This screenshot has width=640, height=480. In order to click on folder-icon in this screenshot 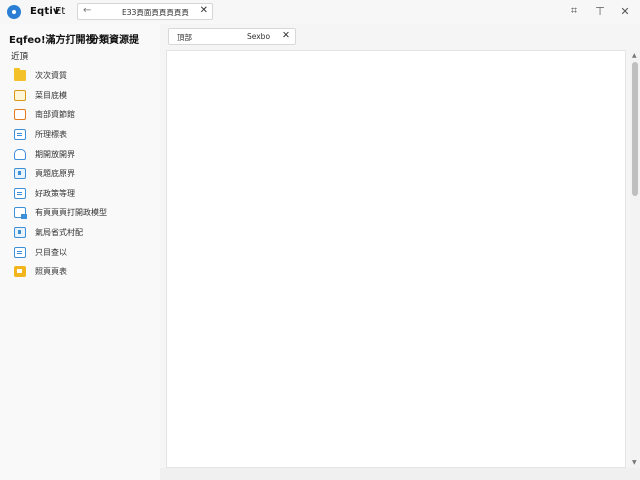, I will do `click(20, 75)`.